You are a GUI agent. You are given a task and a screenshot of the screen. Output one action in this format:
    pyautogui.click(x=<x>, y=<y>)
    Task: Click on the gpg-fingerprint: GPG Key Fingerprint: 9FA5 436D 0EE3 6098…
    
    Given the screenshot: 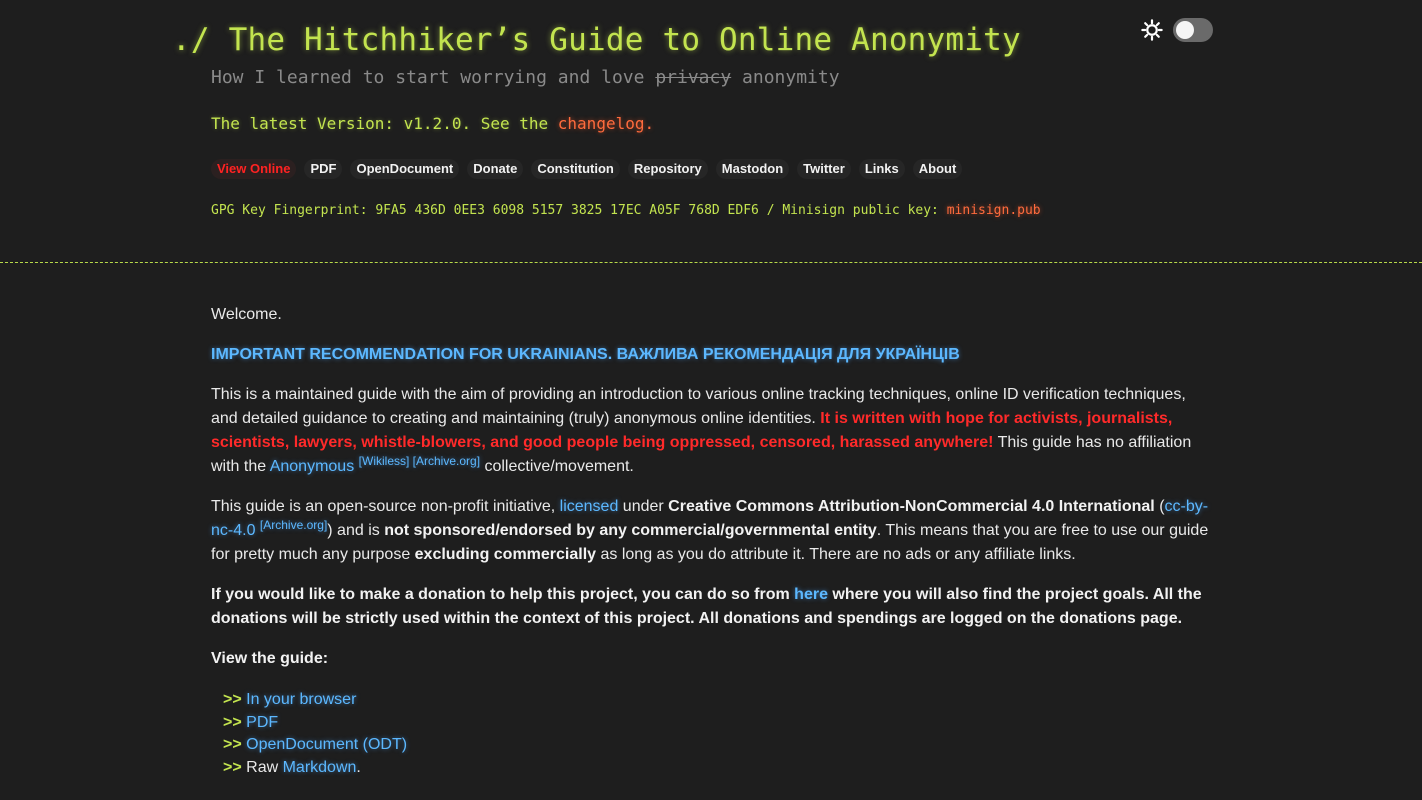 What is the action you would take?
    pyautogui.click(x=626, y=210)
    